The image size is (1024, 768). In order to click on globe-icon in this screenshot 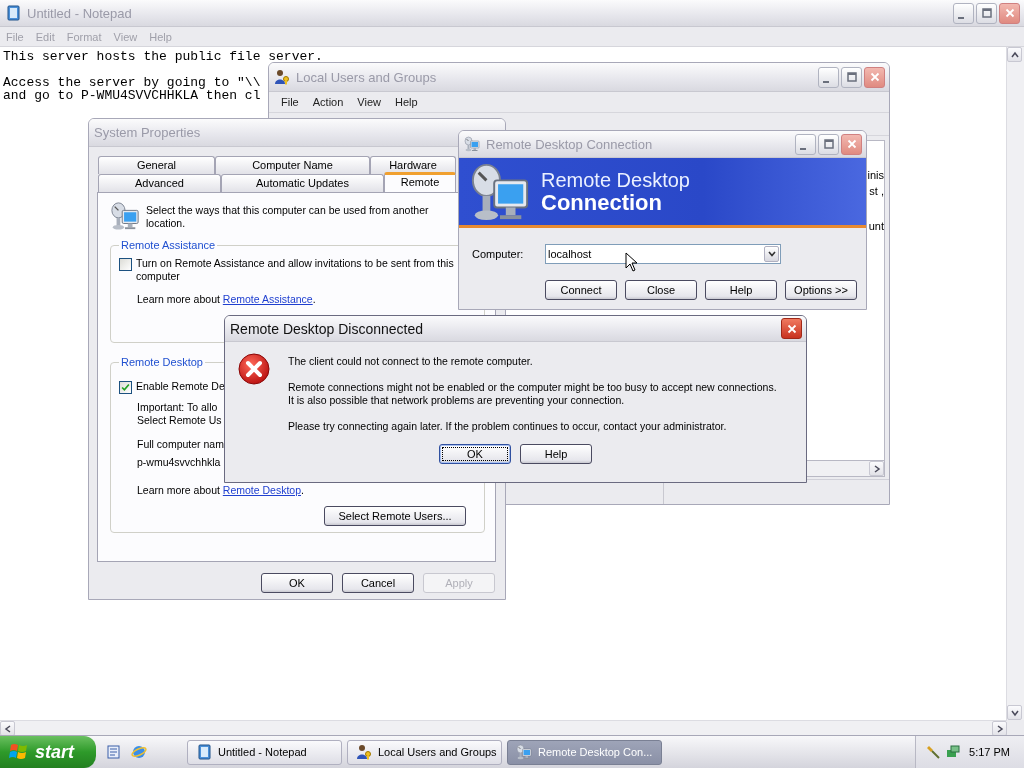, I will do `click(139, 752)`.